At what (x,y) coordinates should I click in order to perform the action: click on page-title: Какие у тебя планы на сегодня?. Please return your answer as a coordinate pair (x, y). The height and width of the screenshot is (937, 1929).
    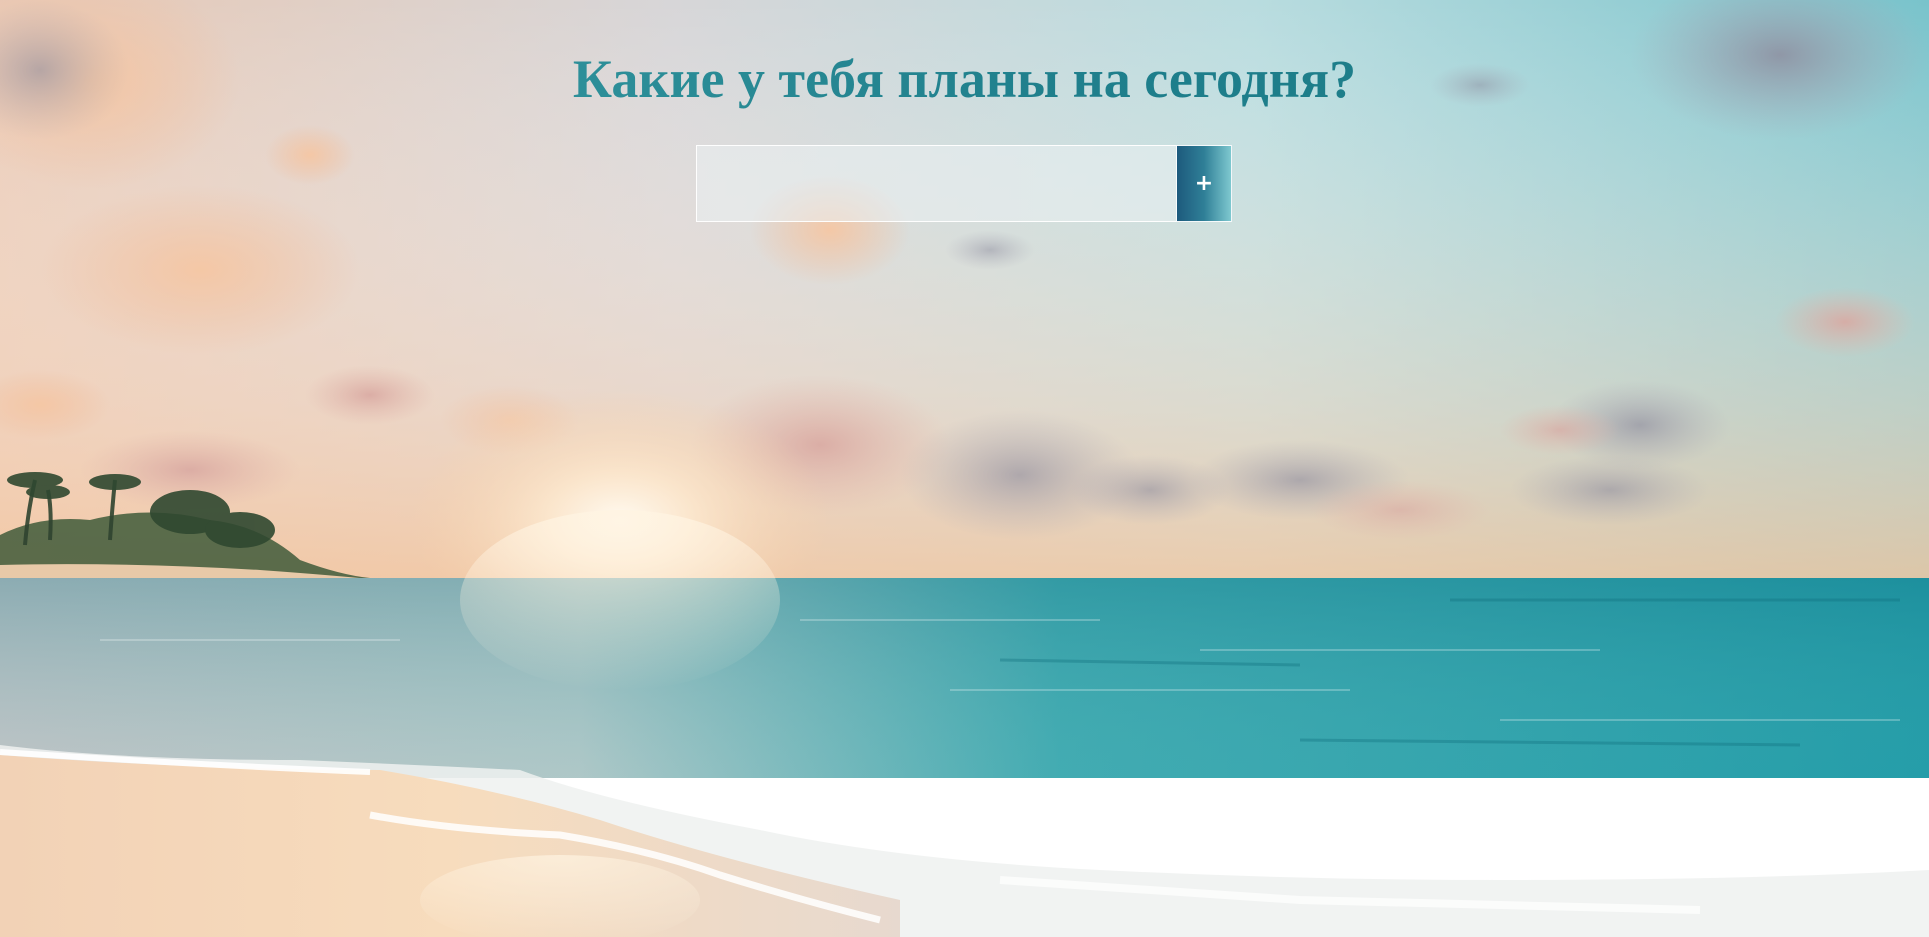
    Looking at the image, I should click on (964, 79).